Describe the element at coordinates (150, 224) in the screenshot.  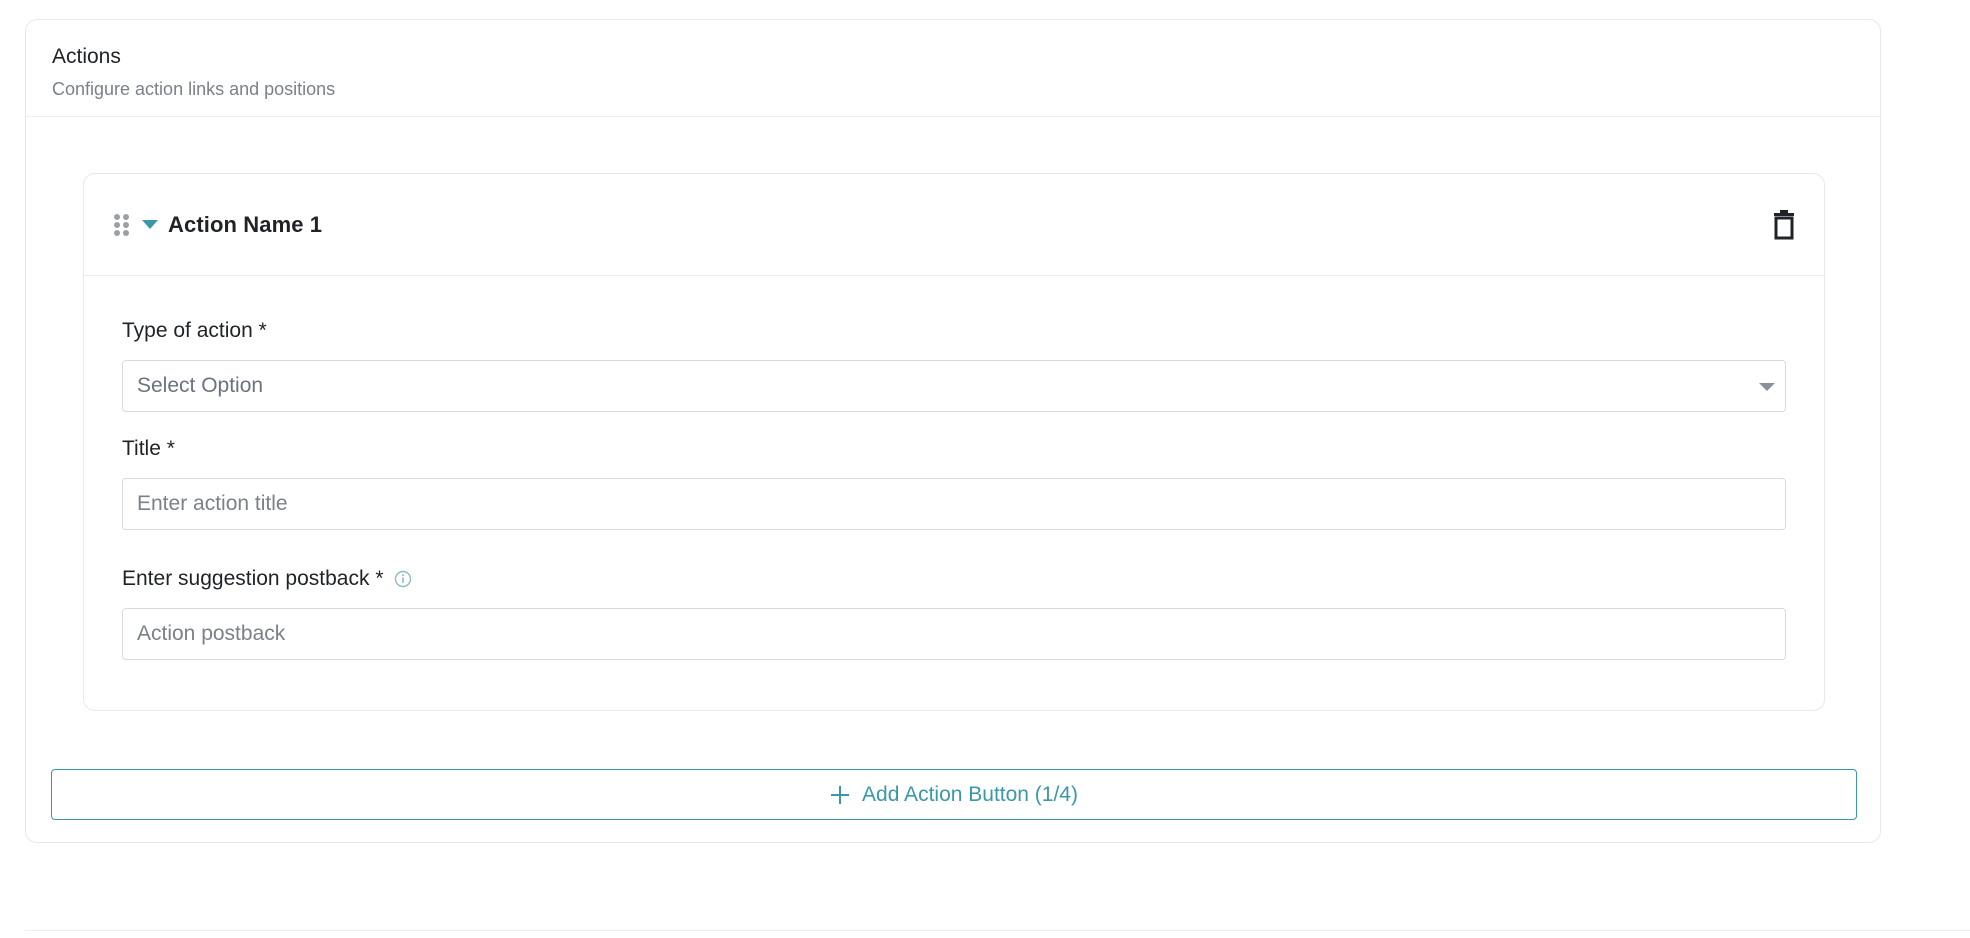
I see `caret-down-icon` at that location.